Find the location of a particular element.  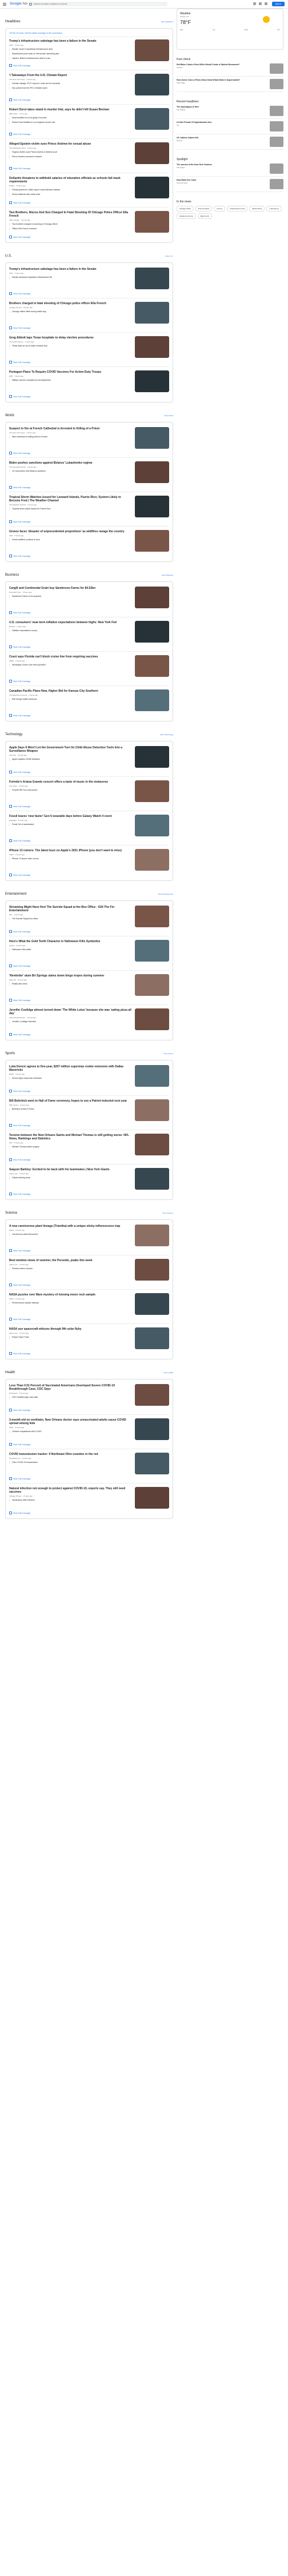

story-source: The Texas Tribune is located at coordinates (16, 342).